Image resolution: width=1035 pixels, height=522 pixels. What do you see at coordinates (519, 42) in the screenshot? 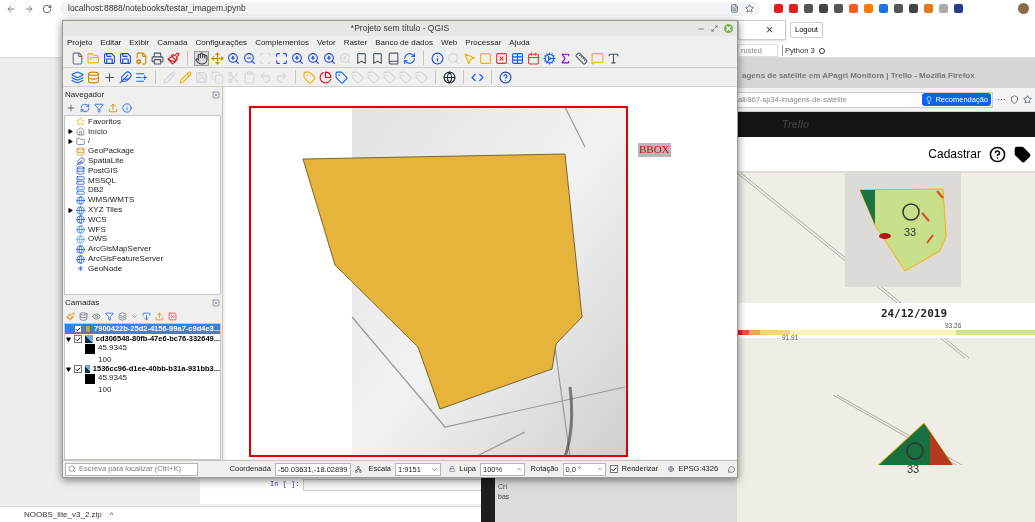
I see `menu-item: Ajuda` at bounding box center [519, 42].